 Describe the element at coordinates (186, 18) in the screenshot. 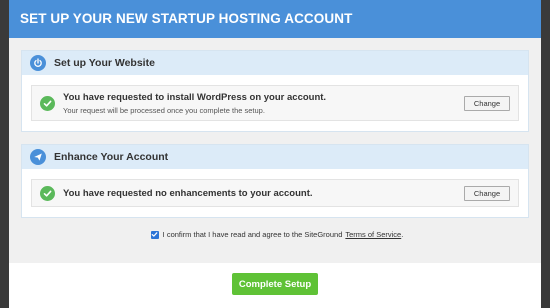

I see `modal-title: SET UP YOUR NEW STARTUP HOSTING ACCOUNT` at that location.